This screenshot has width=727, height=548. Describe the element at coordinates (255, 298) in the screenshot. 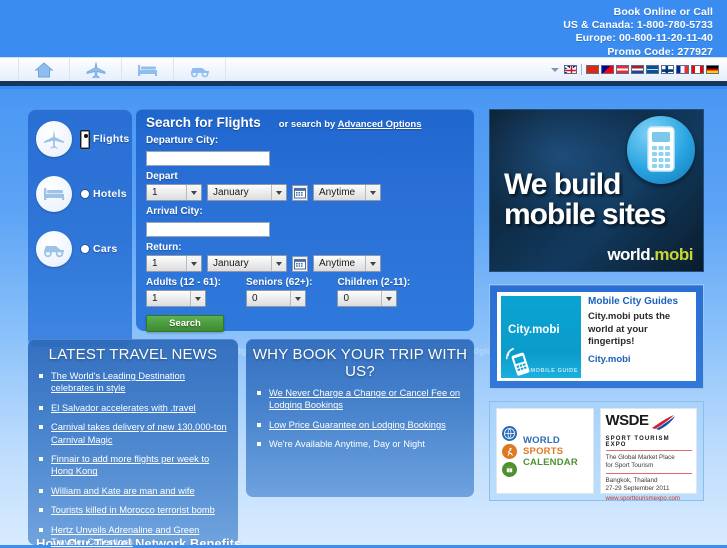

I see `seniors-value: 0` at that location.